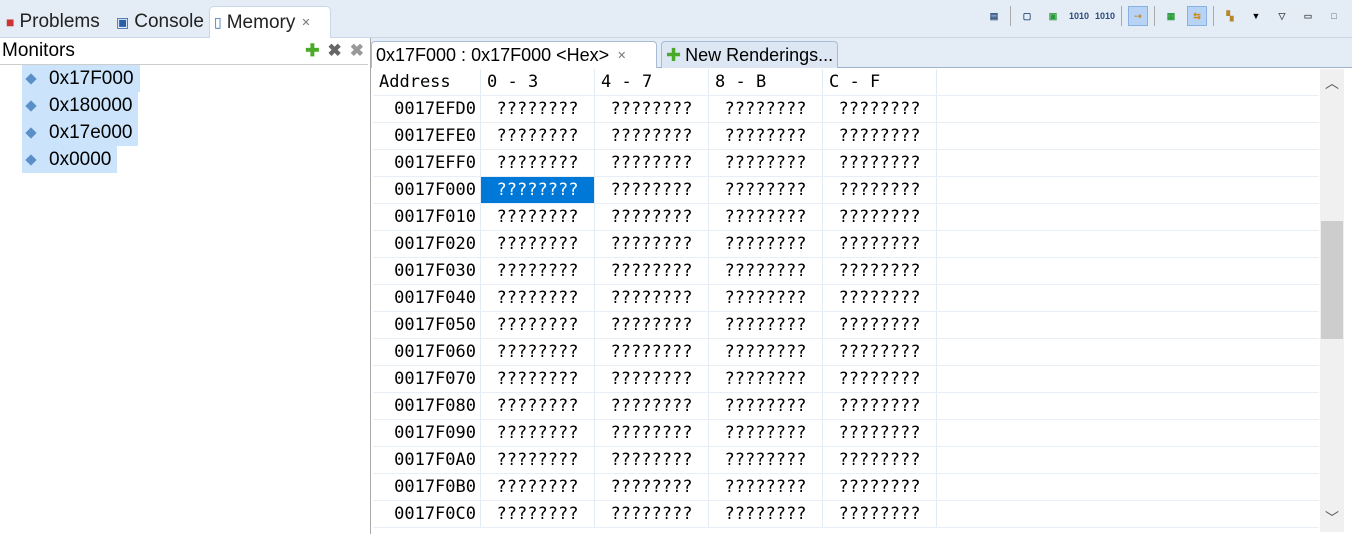  I want to click on scroll-up-icon: ︿, so click(1332, 83).